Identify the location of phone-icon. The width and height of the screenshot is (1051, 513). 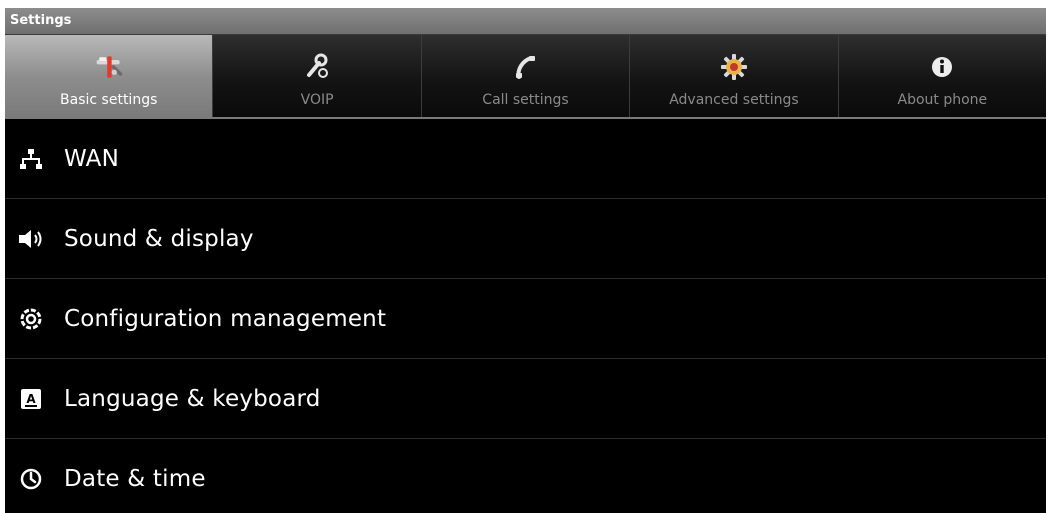
(526, 67).